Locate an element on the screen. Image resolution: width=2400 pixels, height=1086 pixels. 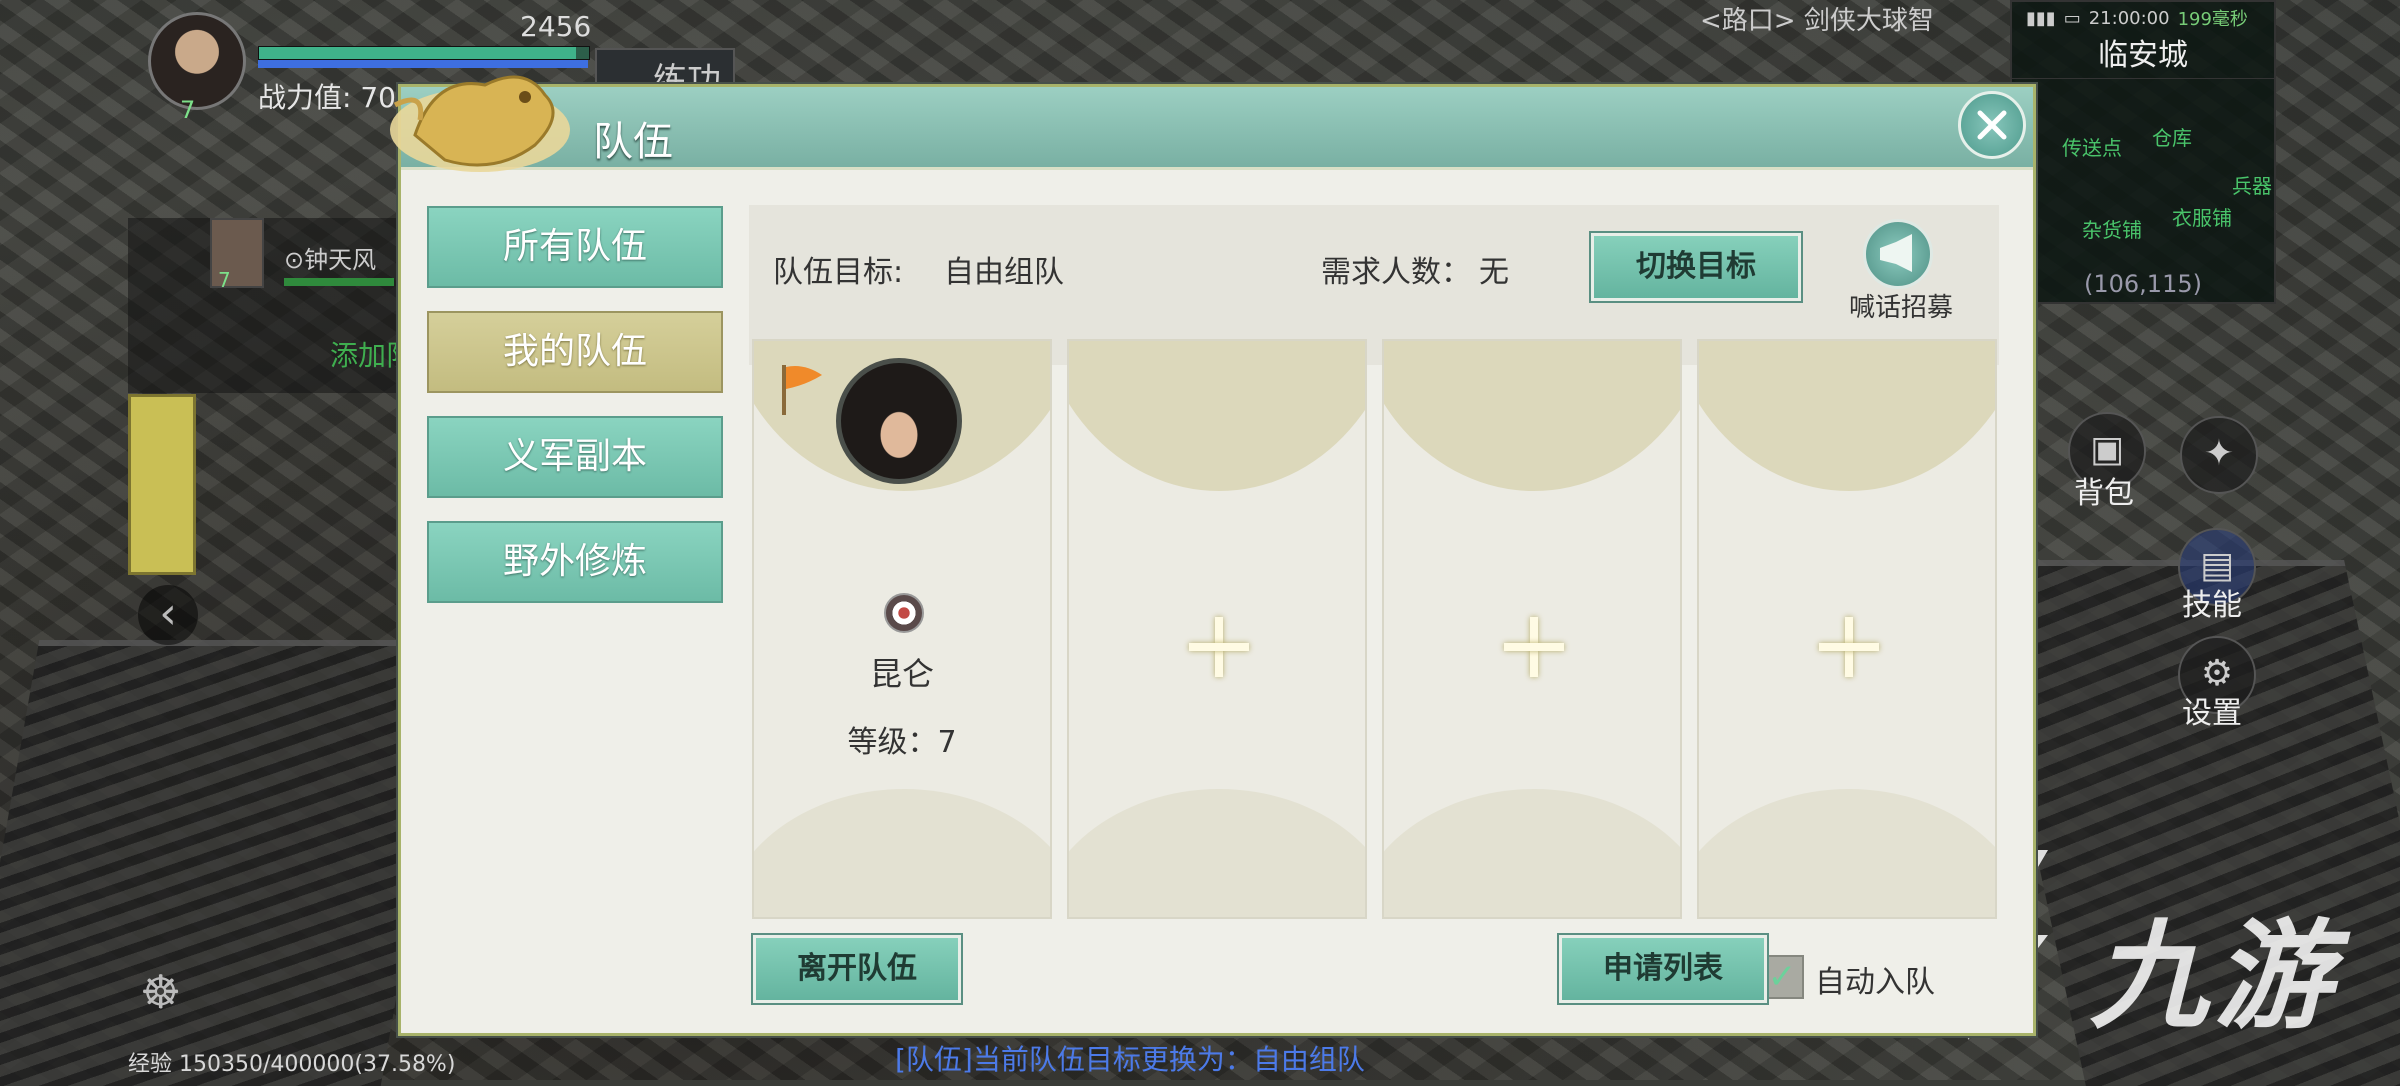
megaphone-glyph is located at coordinates (1896, 253).